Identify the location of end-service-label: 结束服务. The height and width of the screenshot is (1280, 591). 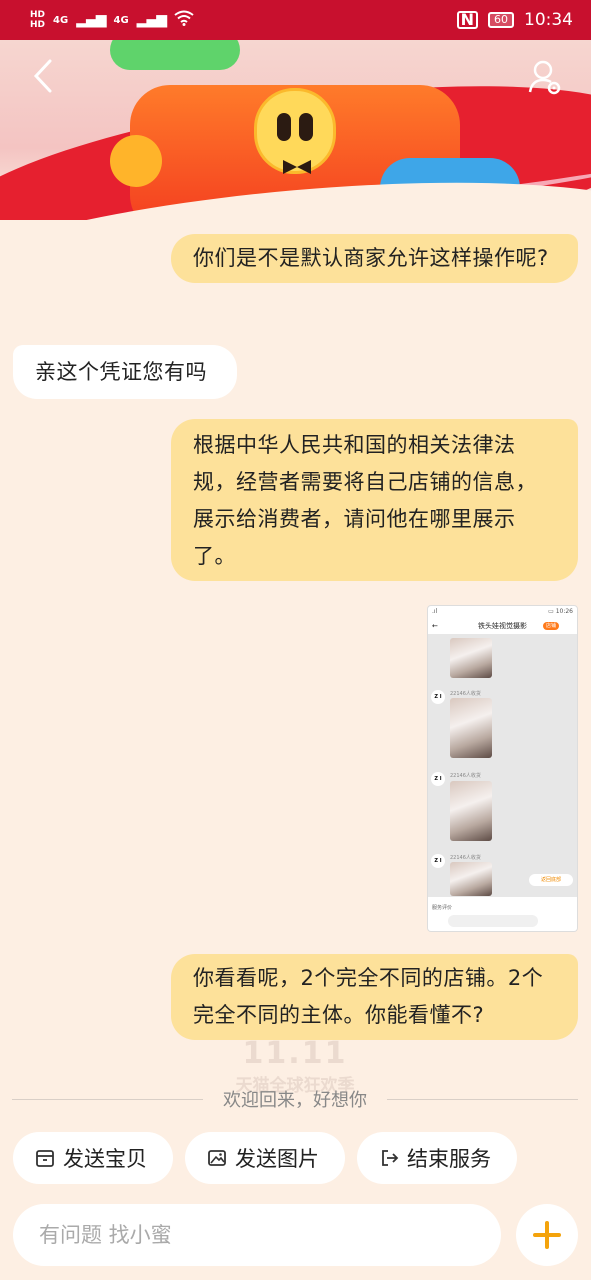
(449, 1159).